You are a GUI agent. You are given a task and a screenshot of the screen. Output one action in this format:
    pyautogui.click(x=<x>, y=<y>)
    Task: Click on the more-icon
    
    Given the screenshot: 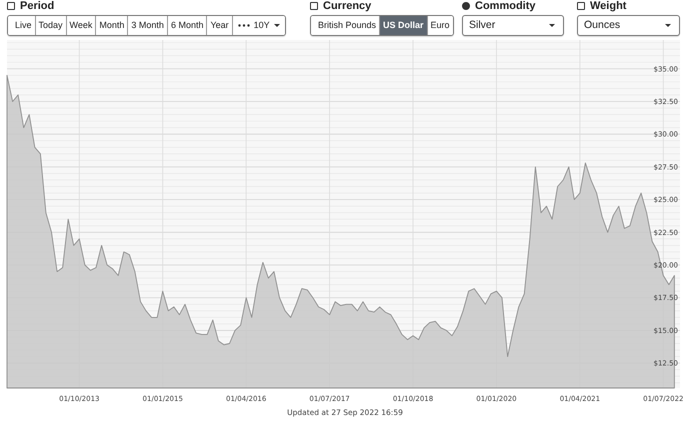 What is the action you would take?
    pyautogui.click(x=244, y=25)
    